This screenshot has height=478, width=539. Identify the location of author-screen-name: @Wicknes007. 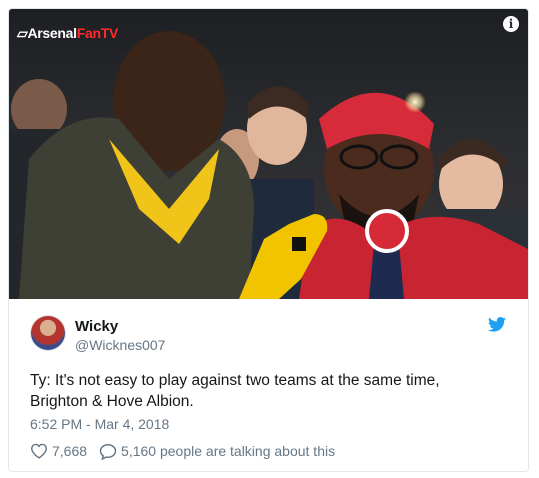
(120, 345).